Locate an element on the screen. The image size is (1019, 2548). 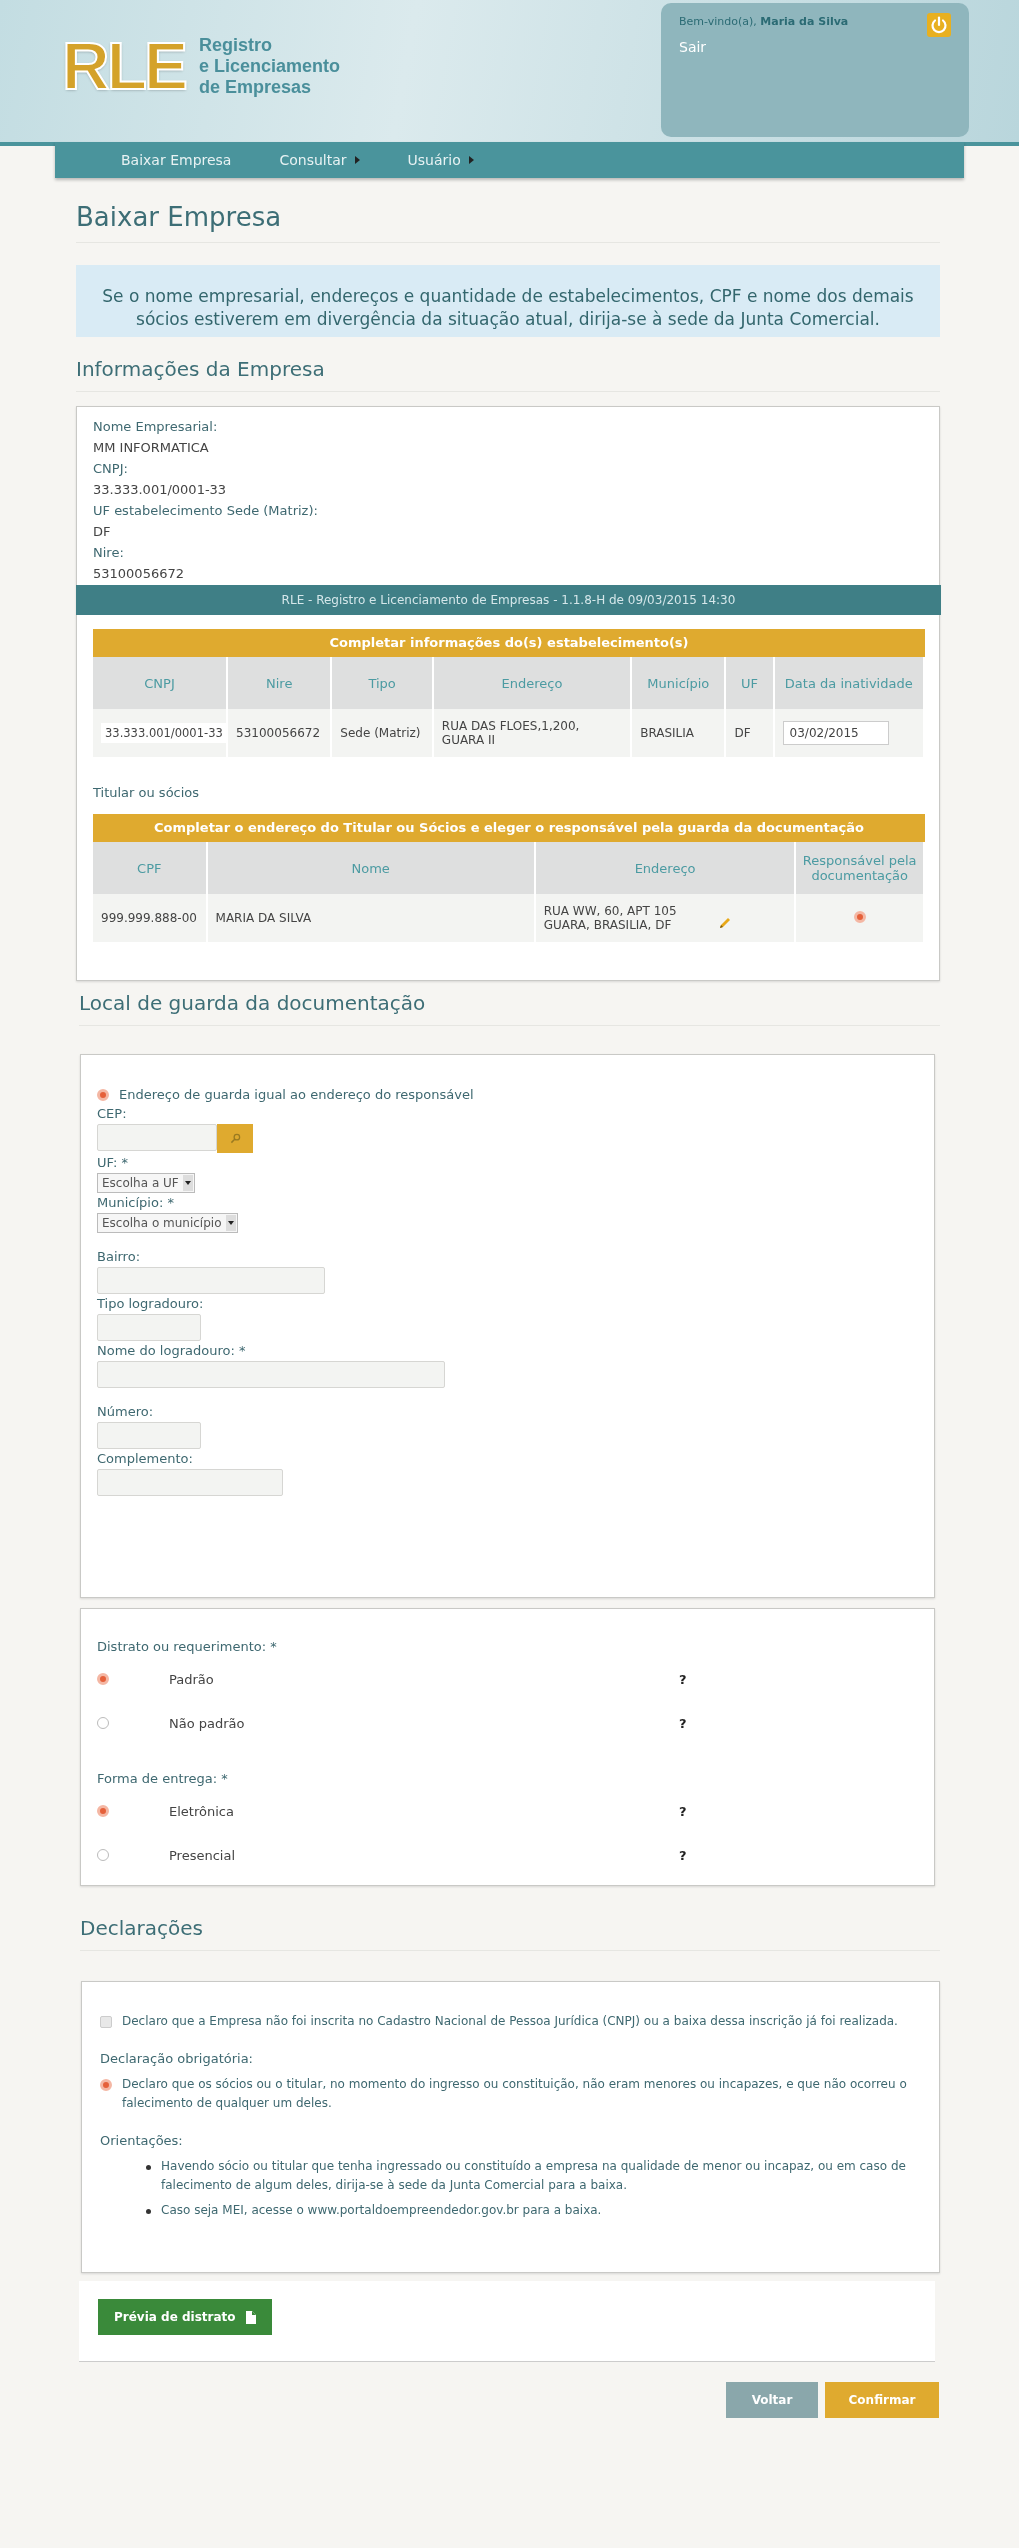
table-cell: RUA DAS FLOES,1,200, GUARA II is located at coordinates (532, 733).